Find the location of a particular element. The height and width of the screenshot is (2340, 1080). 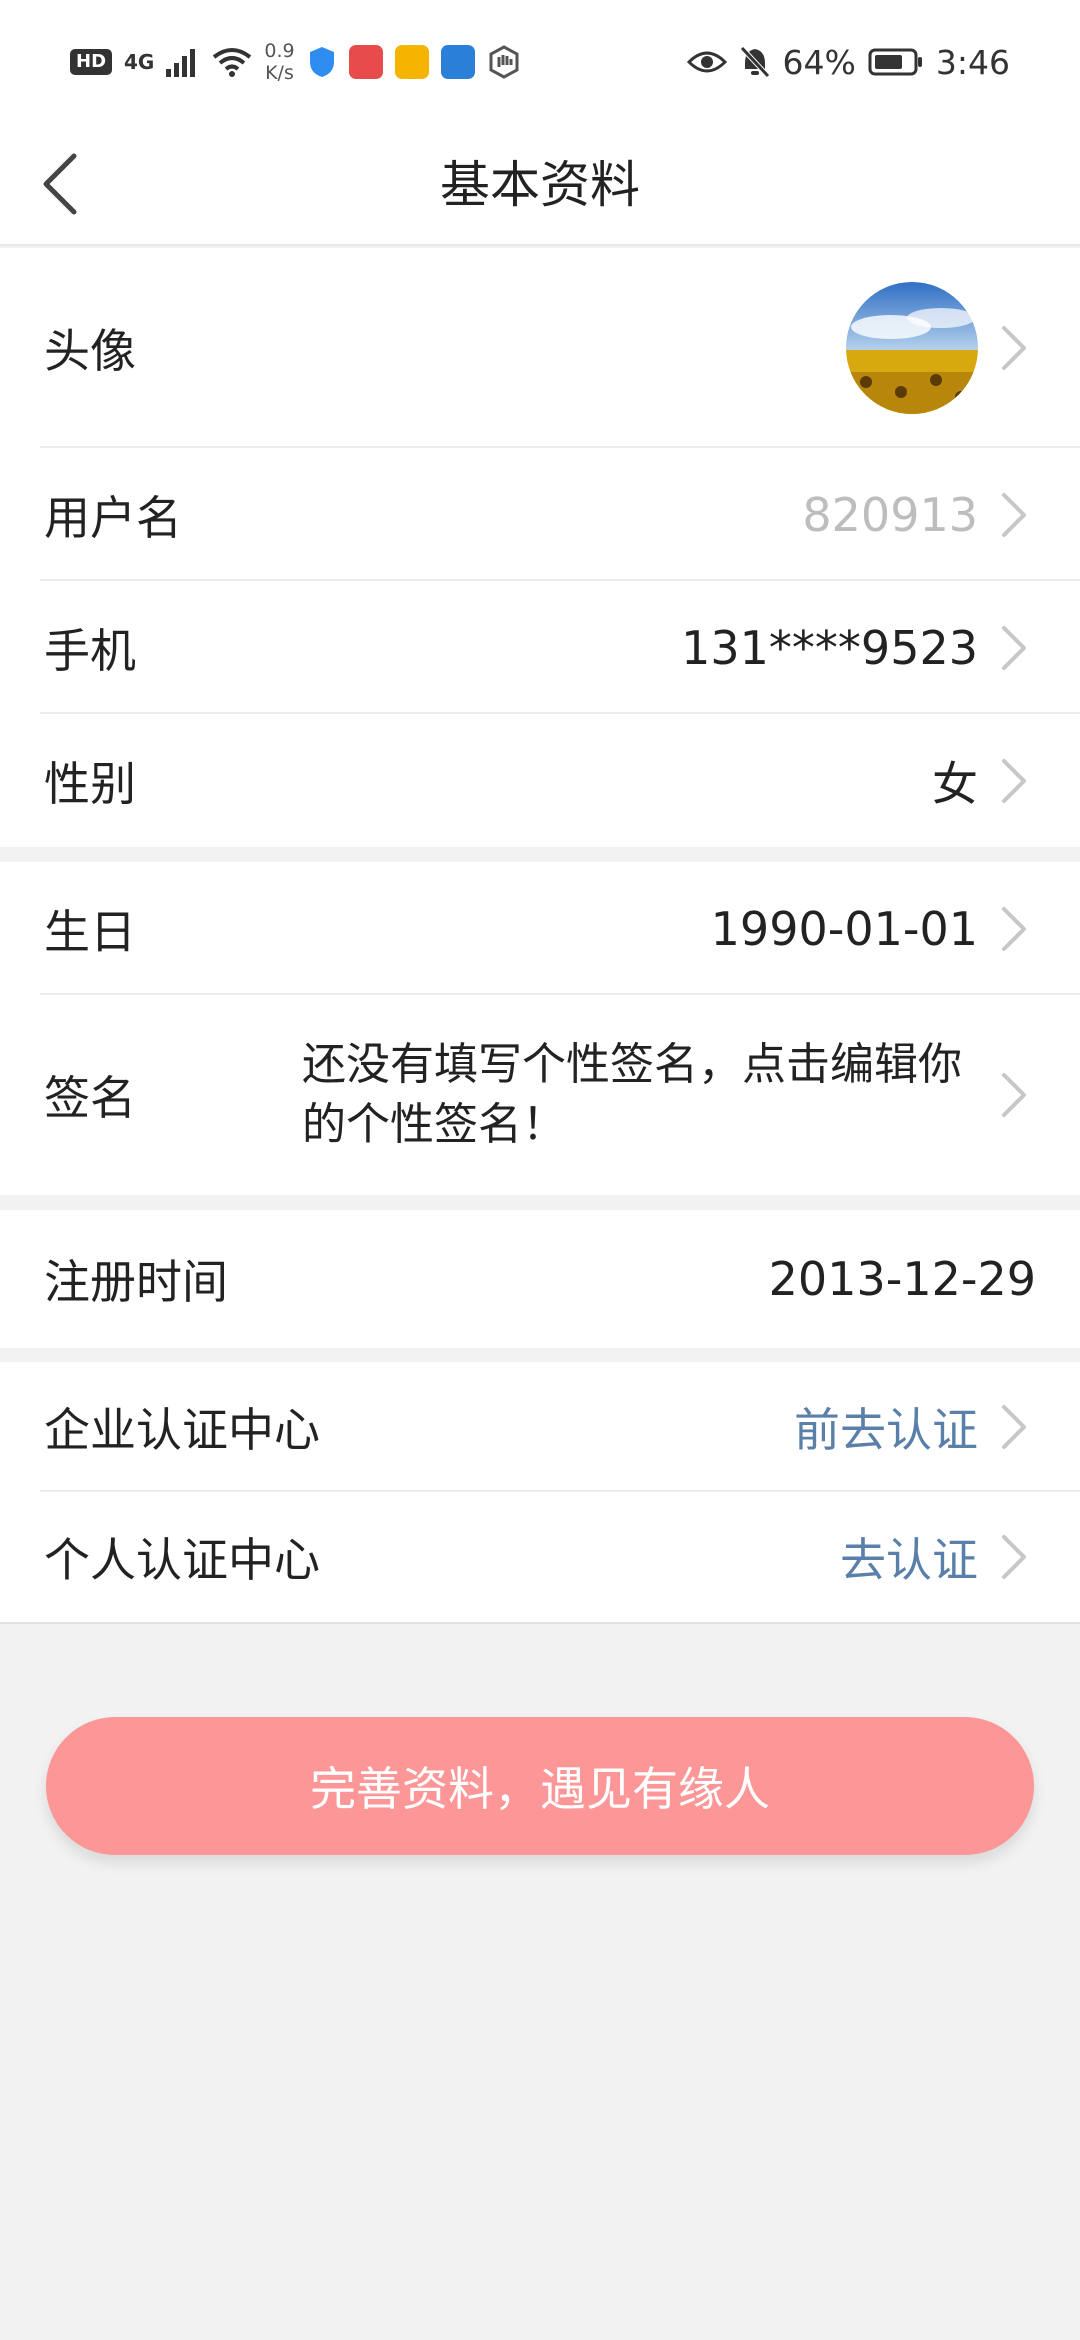

weibo-app-icon is located at coordinates (411, 62).